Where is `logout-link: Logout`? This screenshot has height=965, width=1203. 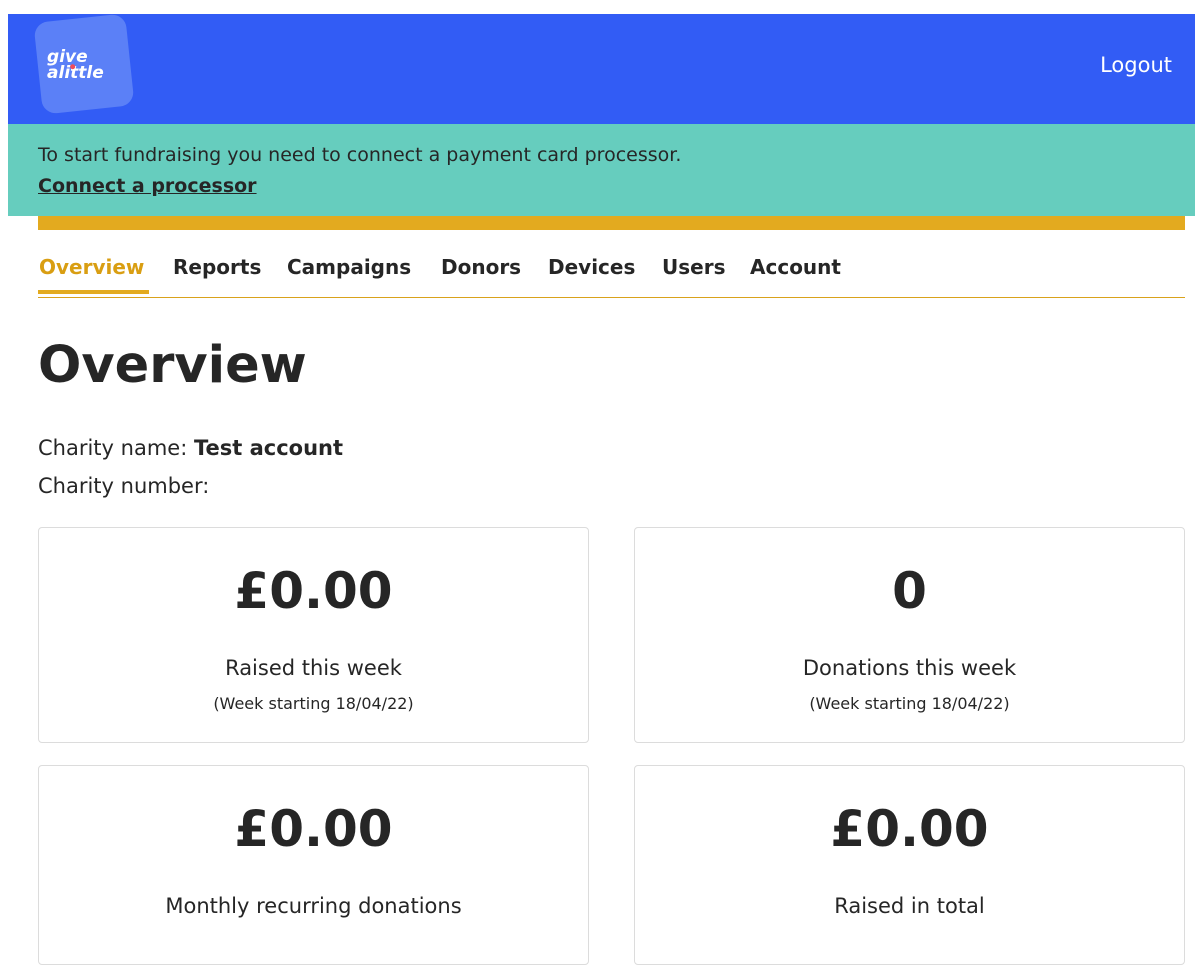
logout-link: Logout is located at coordinates (1136, 65).